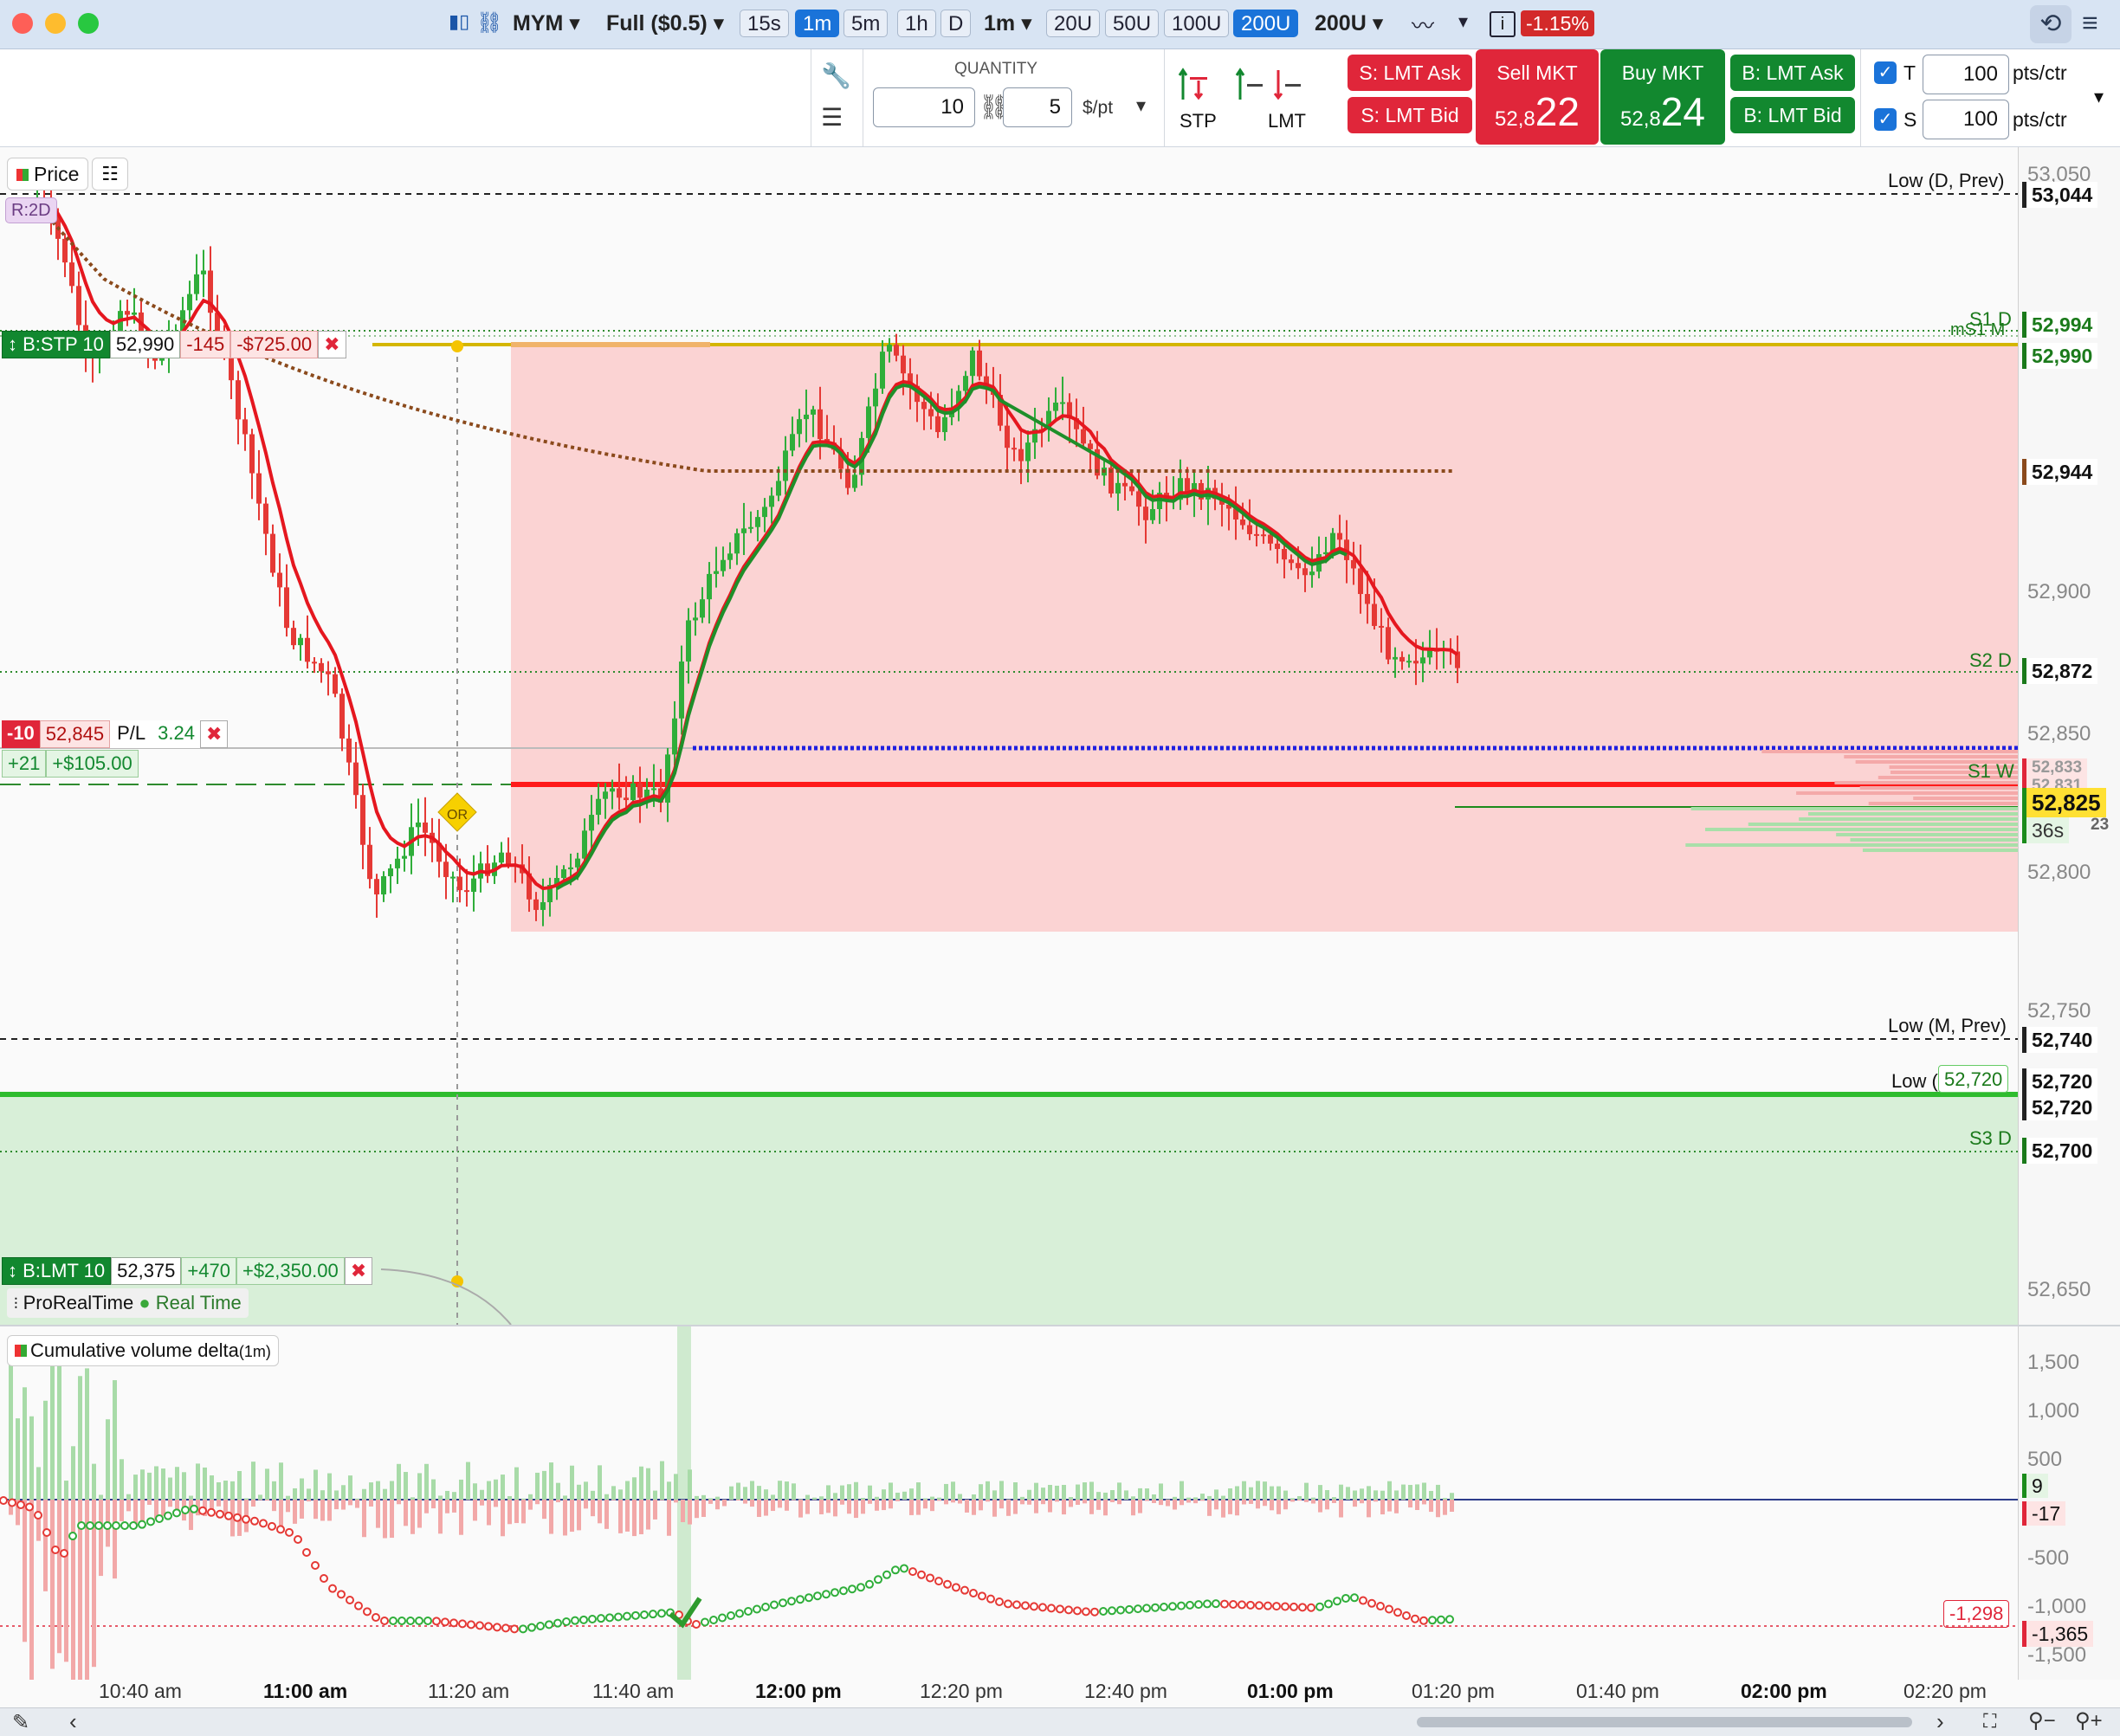 The width and height of the screenshot is (2120, 1736). What do you see at coordinates (1193, 84) in the screenshot?
I see `stop-order-icon` at bounding box center [1193, 84].